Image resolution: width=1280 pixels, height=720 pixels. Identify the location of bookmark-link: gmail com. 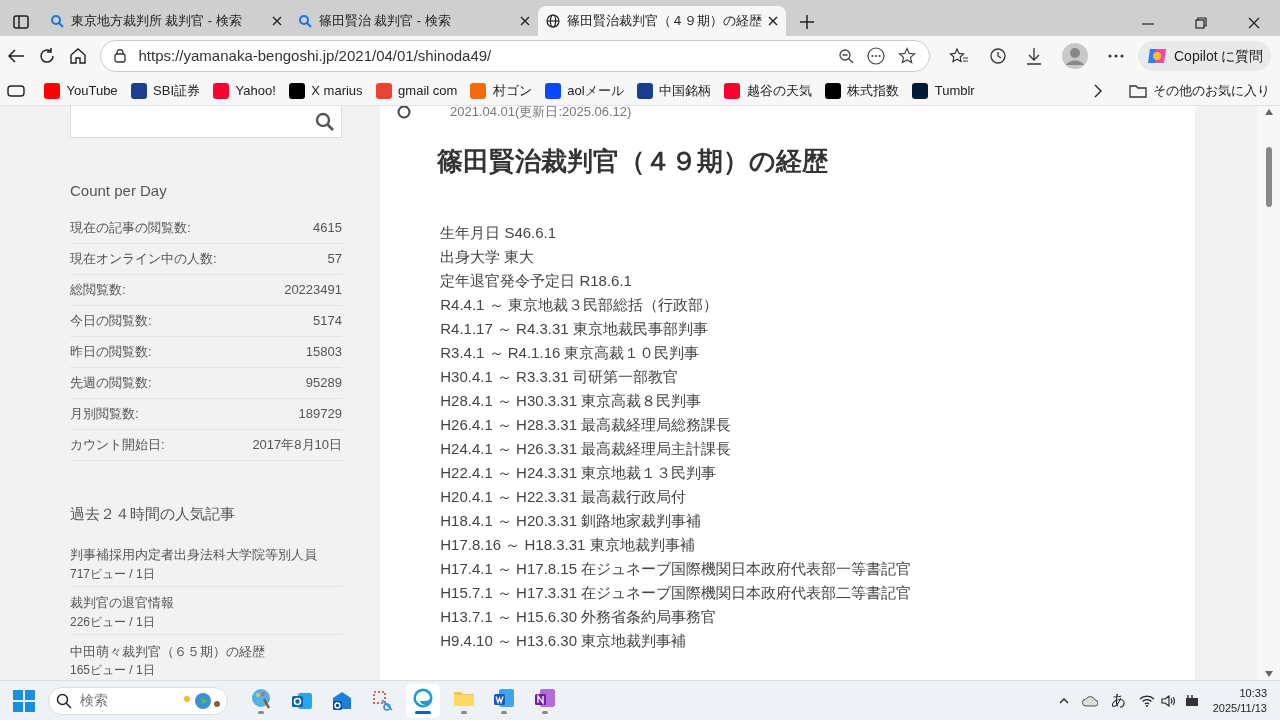
(416, 90).